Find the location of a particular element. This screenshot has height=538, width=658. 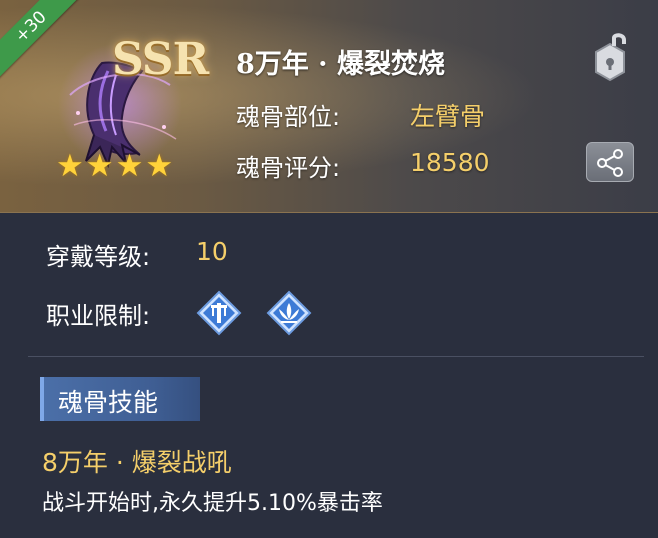

star-rating: ★★★★ is located at coordinates (116, 166).